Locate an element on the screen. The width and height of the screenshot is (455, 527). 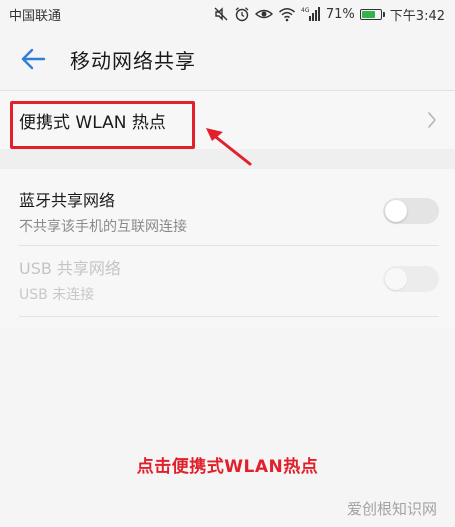
bluetooth-tethering-title: 蓝牙共享网络 is located at coordinates (67, 200).